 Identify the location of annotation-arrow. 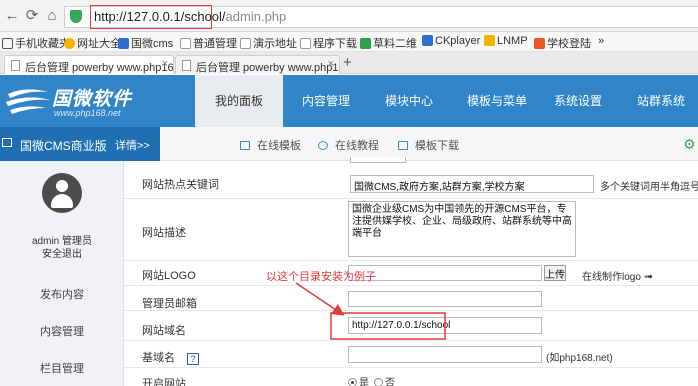
(370, 311).